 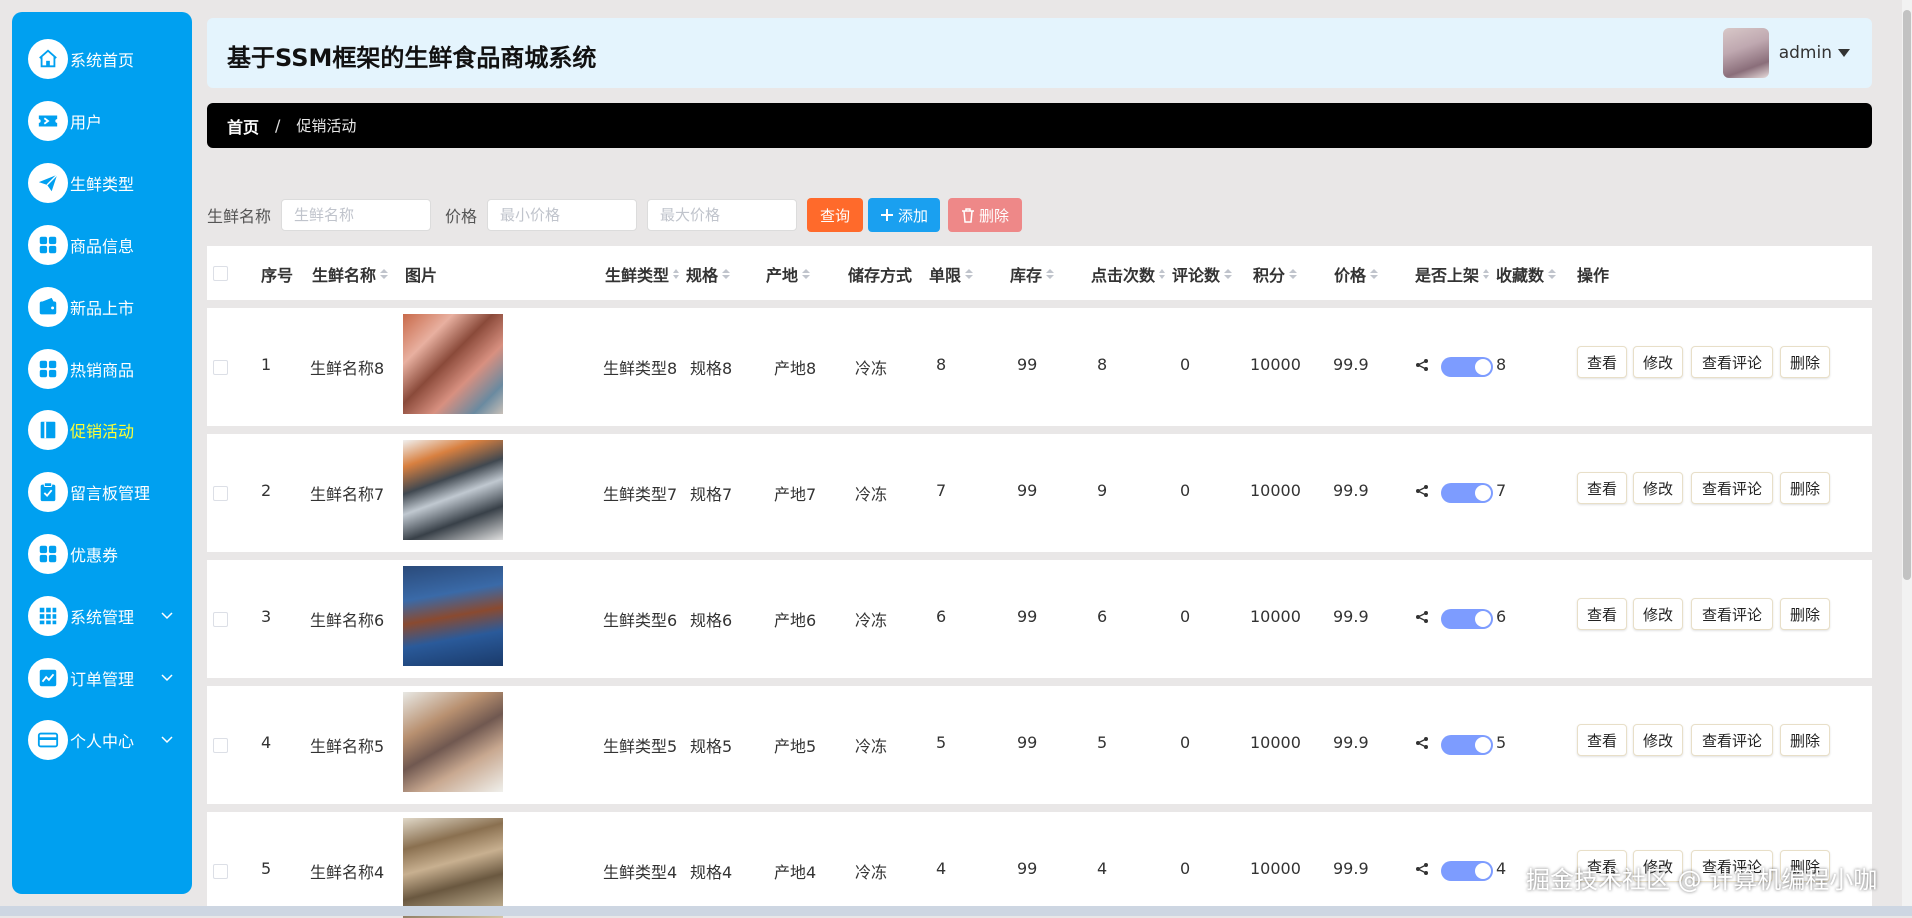 What do you see at coordinates (108, 616) in the screenshot?
I see `sidebar-item-system-management: 系统管理` at bounding box center [108, 616].